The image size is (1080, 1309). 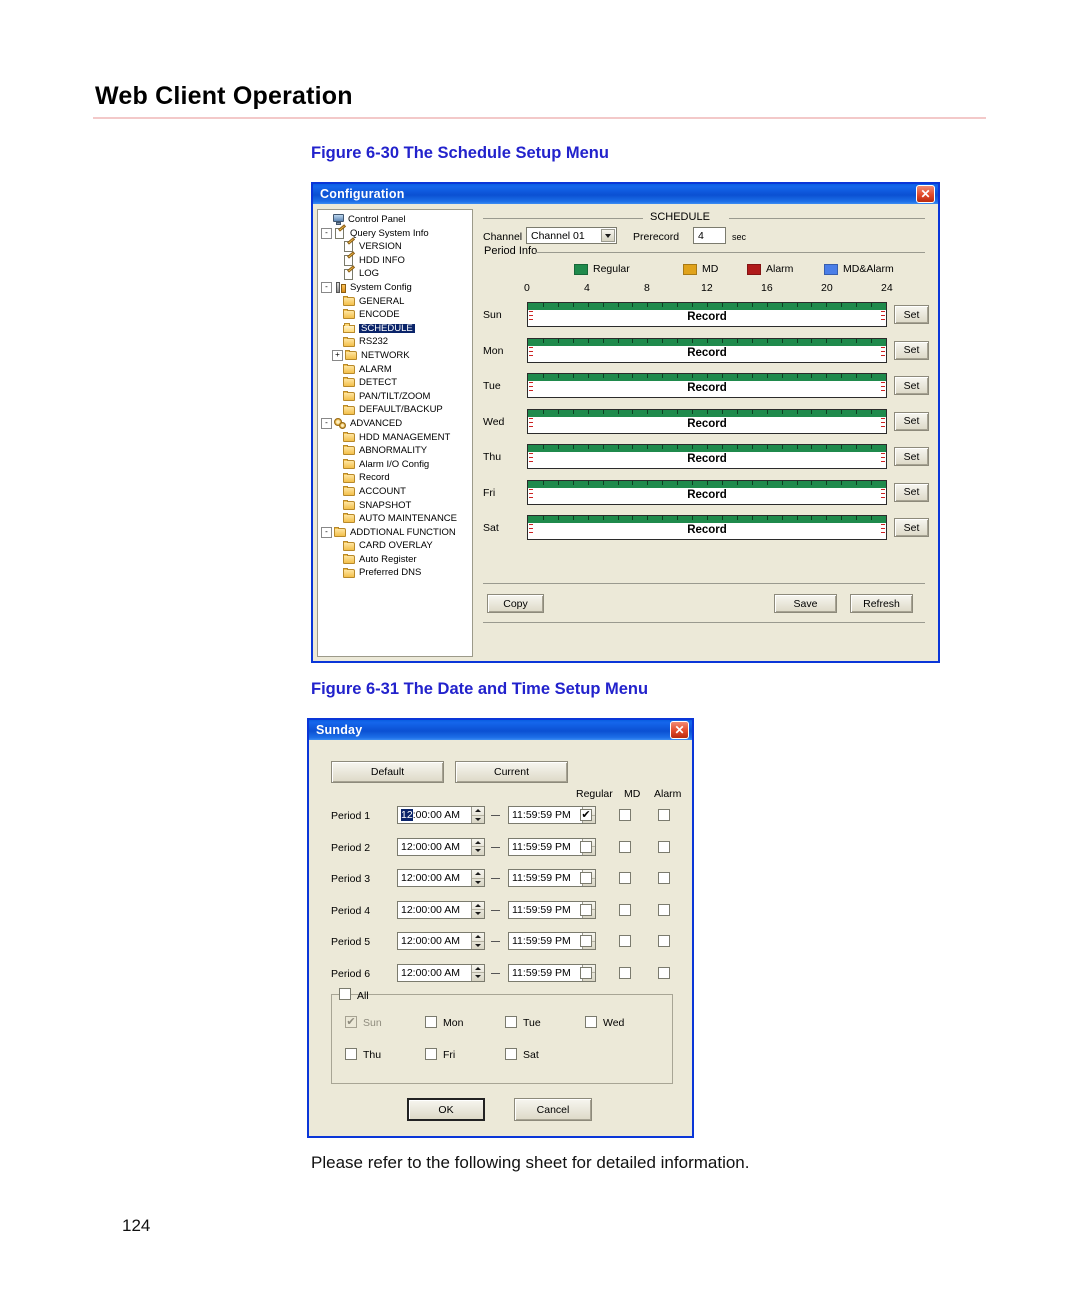 What do you see at coordinates (707, 421) in the screenshot?
I see `schedule-row-wed: Record` at bounding box center [707, 421].